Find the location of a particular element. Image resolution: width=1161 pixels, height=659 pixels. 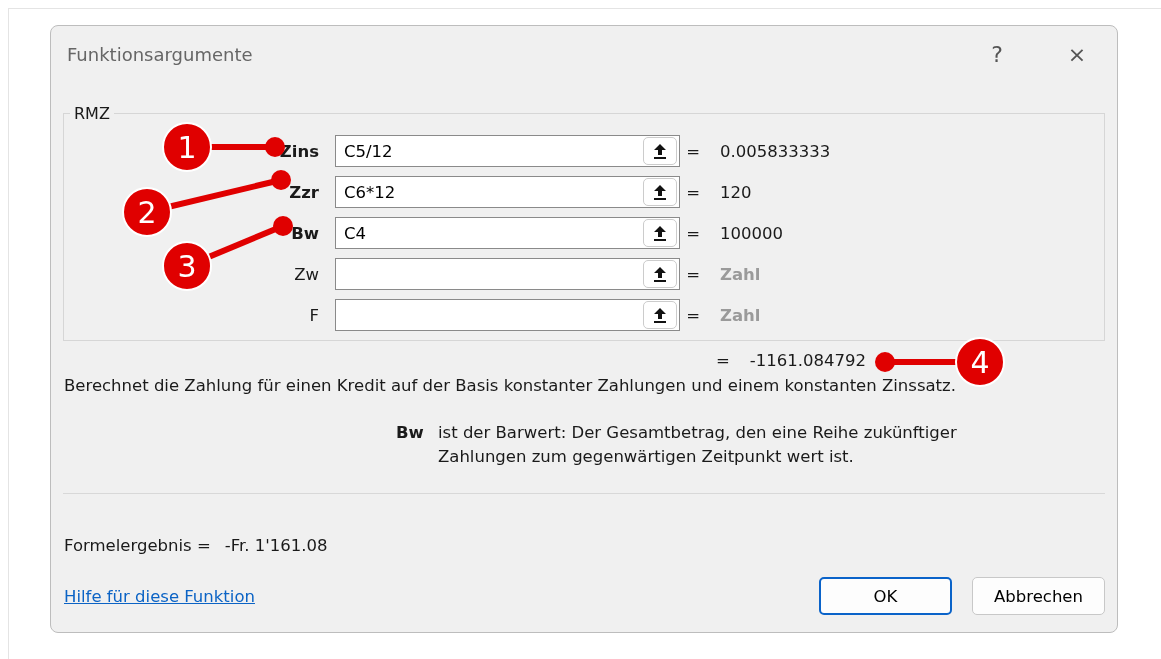

formula-result-label: Formelergebnis = is located at coordinates (137, 545).